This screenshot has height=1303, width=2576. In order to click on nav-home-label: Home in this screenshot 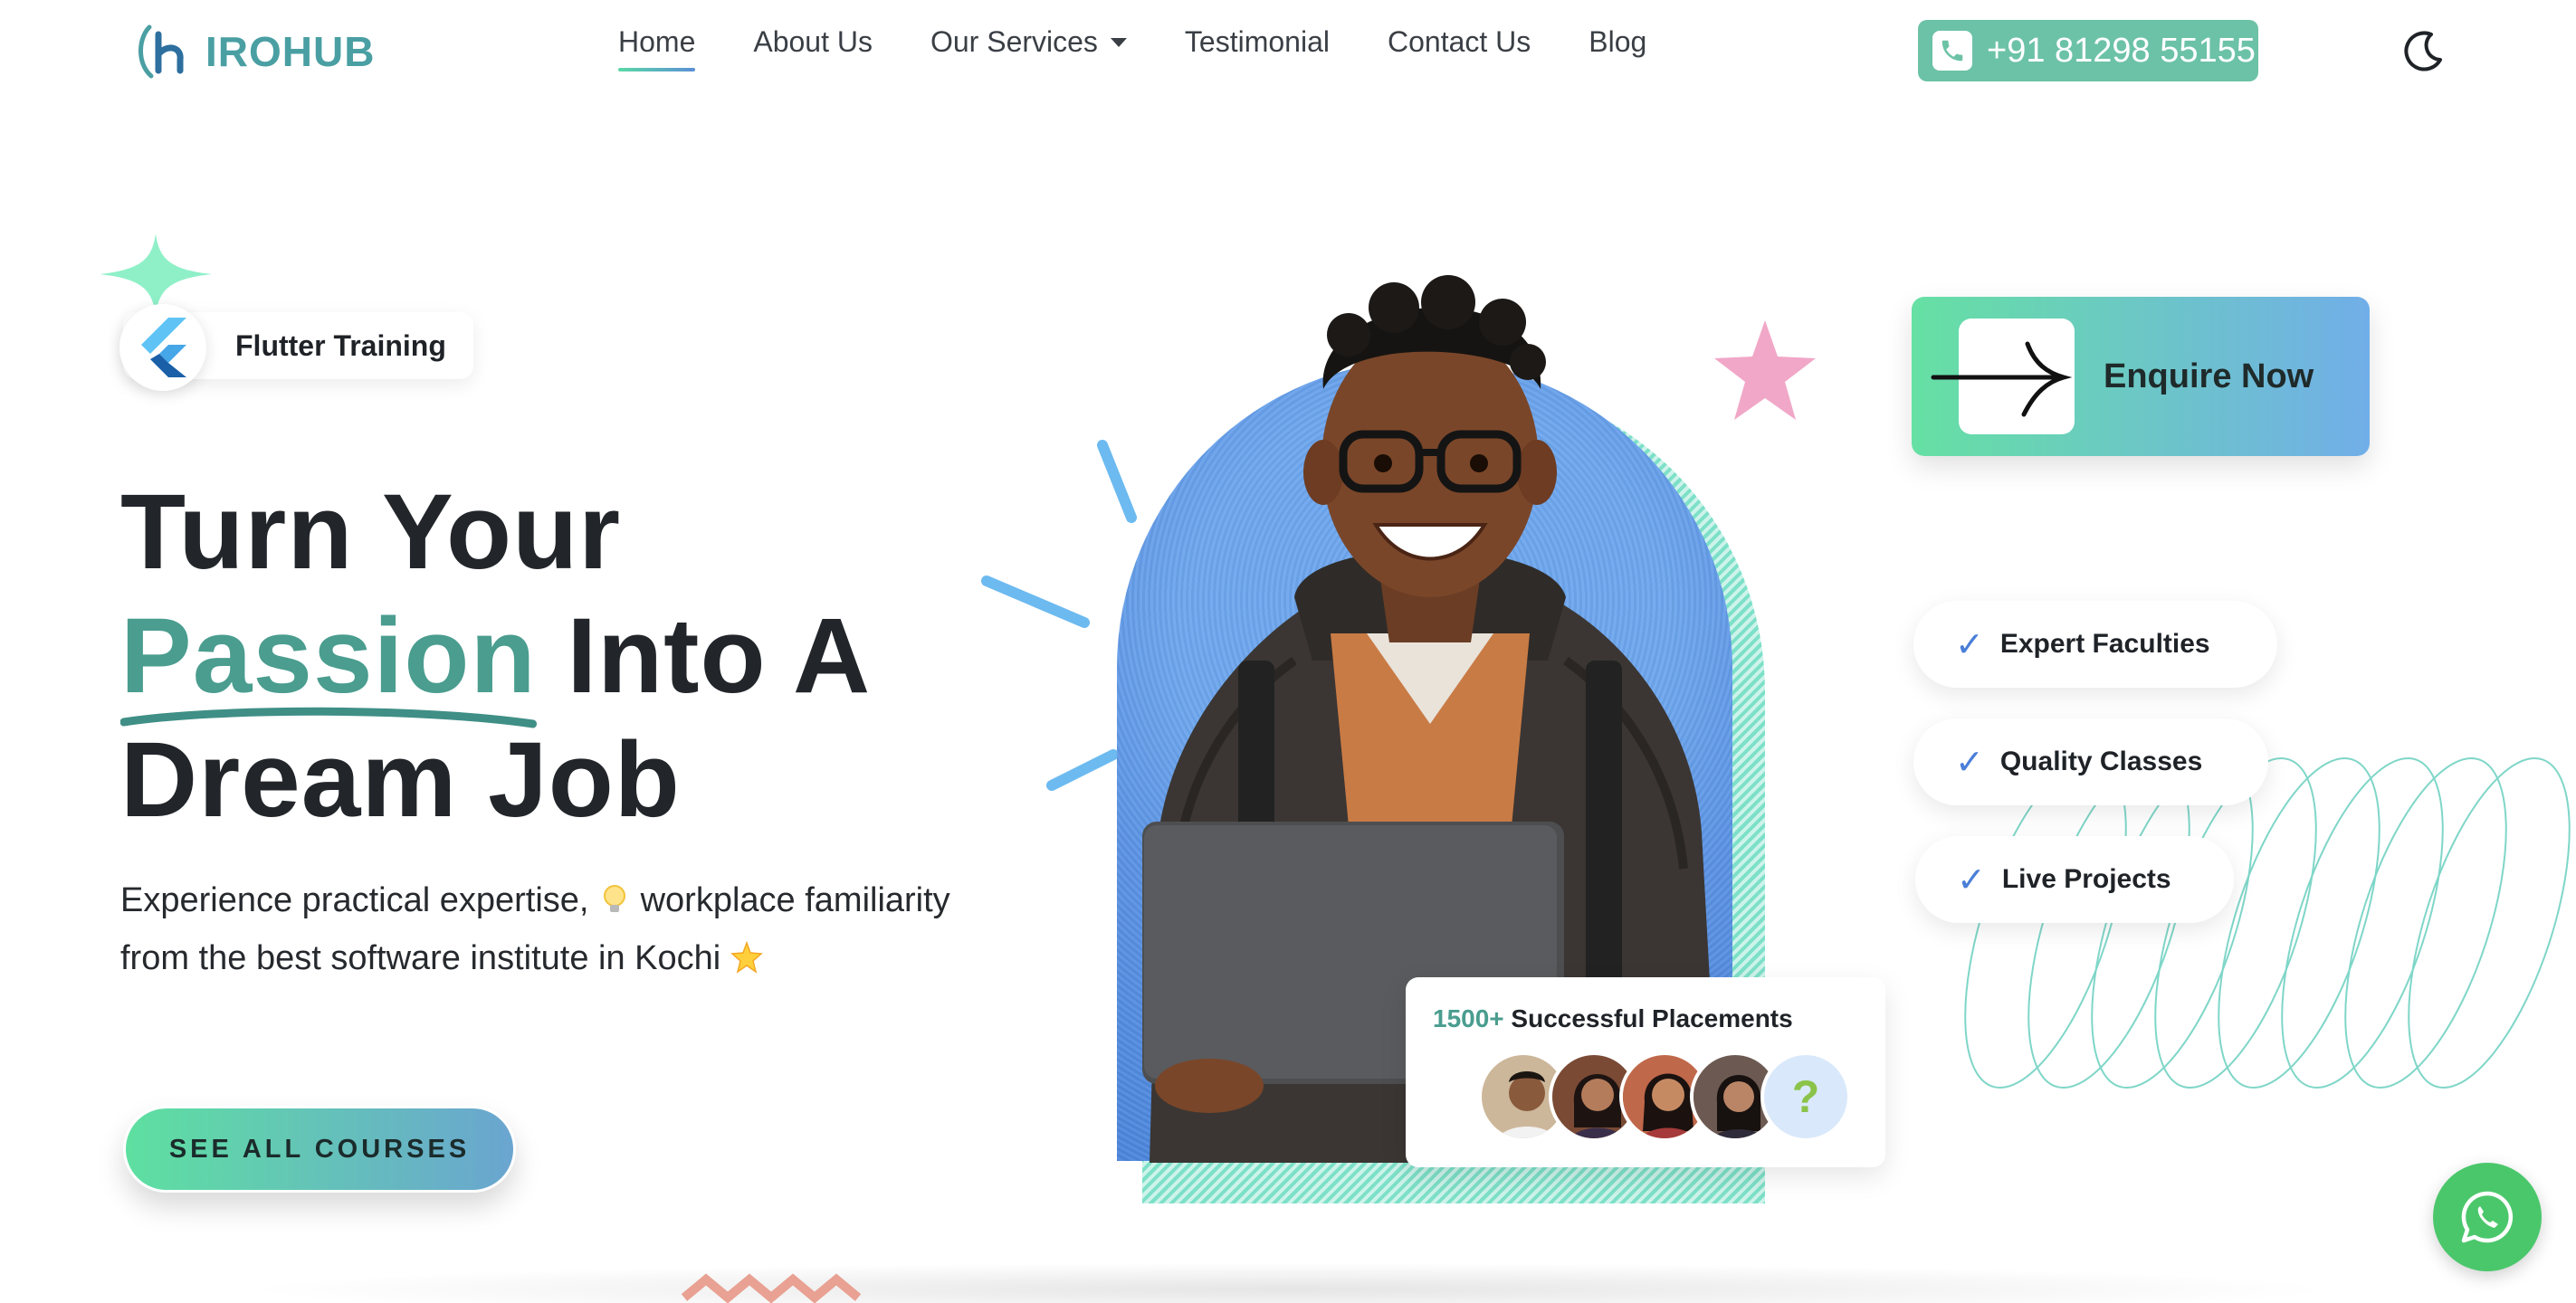, I will do `click(657, 41)`.